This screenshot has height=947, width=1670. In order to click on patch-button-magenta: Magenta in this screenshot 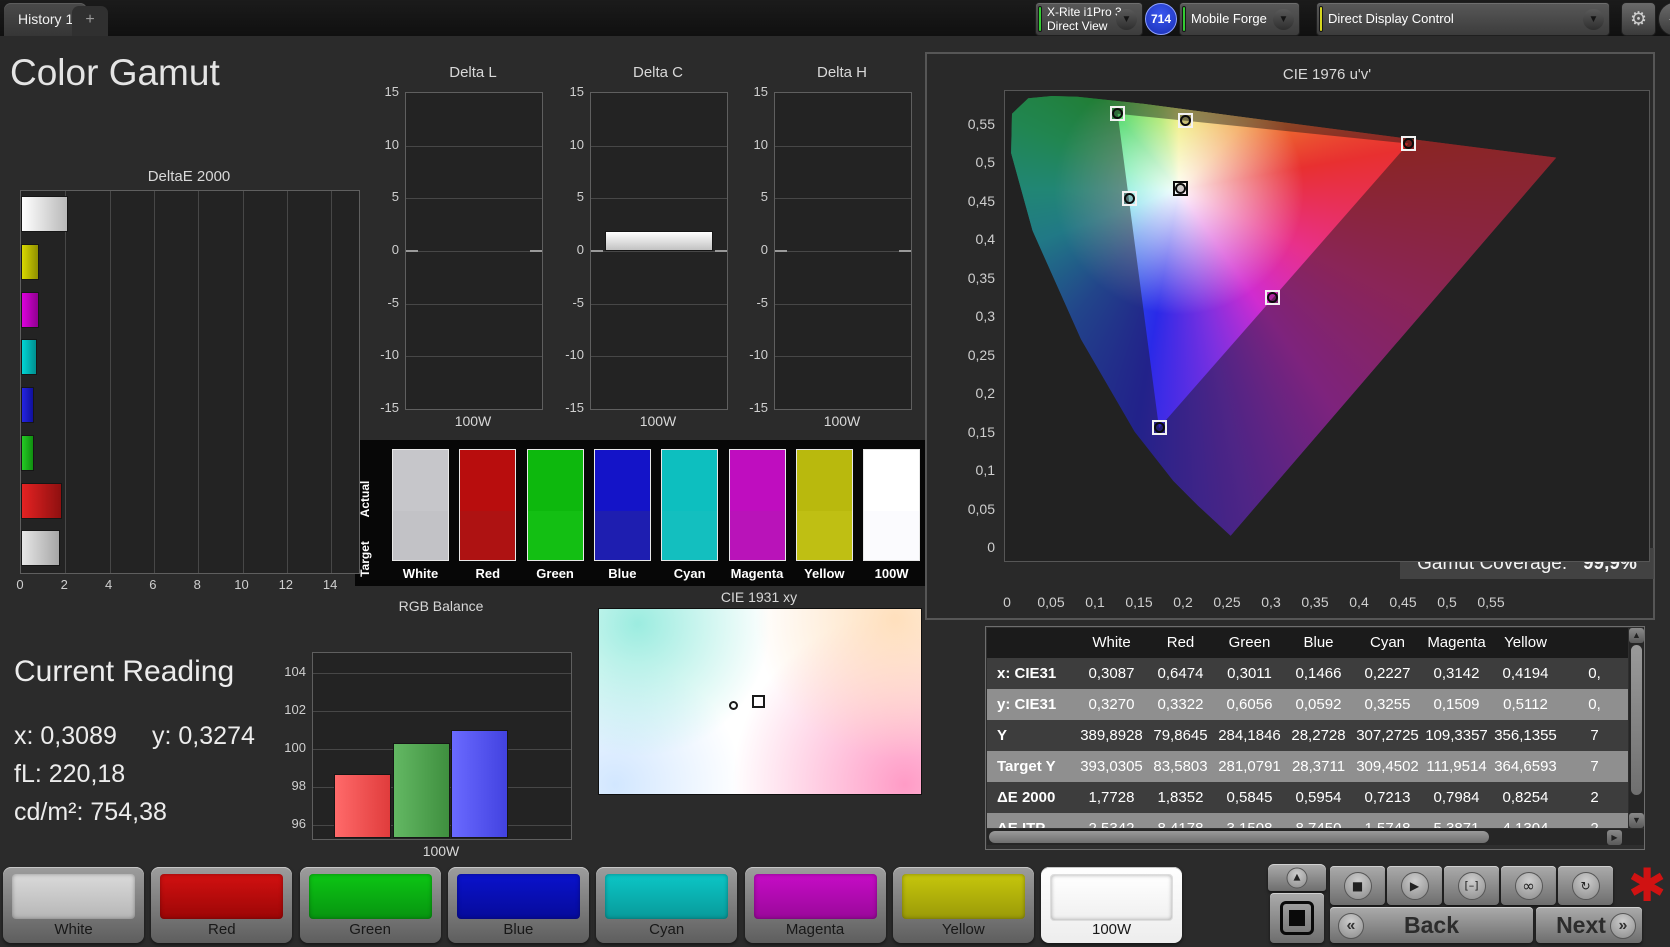, I will do `click(815, 905)`.